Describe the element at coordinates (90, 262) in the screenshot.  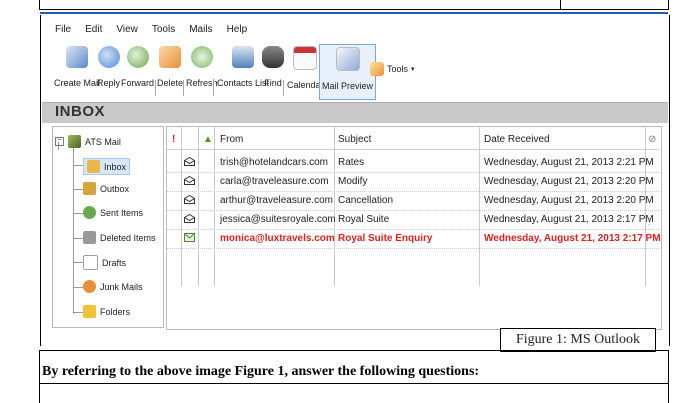
I see `drafts-icon` at that location.